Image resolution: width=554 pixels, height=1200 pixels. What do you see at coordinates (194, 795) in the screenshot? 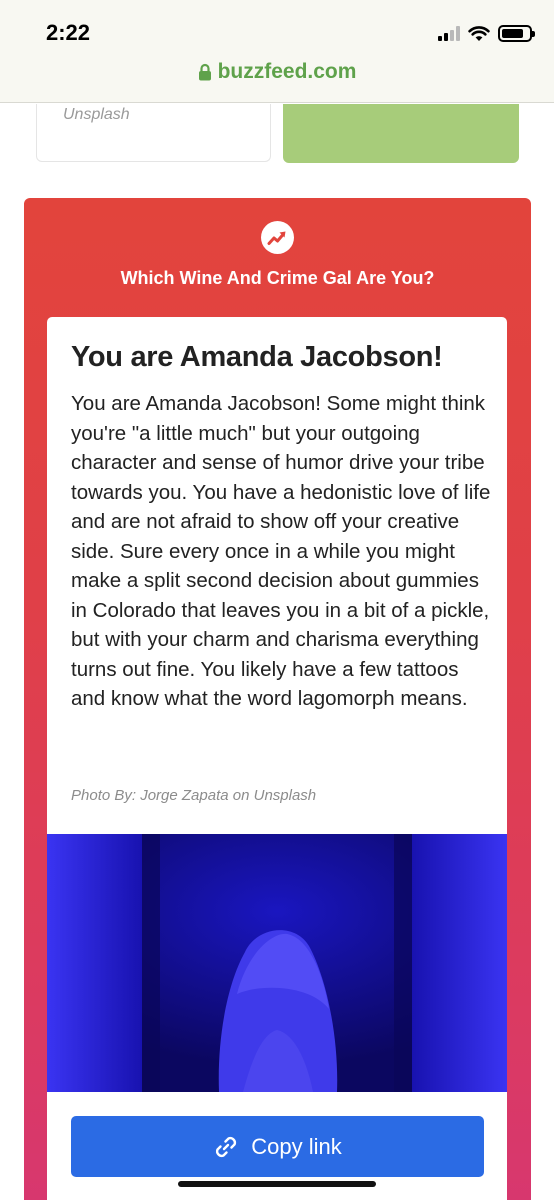
I see `photo-credit: Photo By: Jorge Zapata on Unsplash` at bounding box center [194, 795].